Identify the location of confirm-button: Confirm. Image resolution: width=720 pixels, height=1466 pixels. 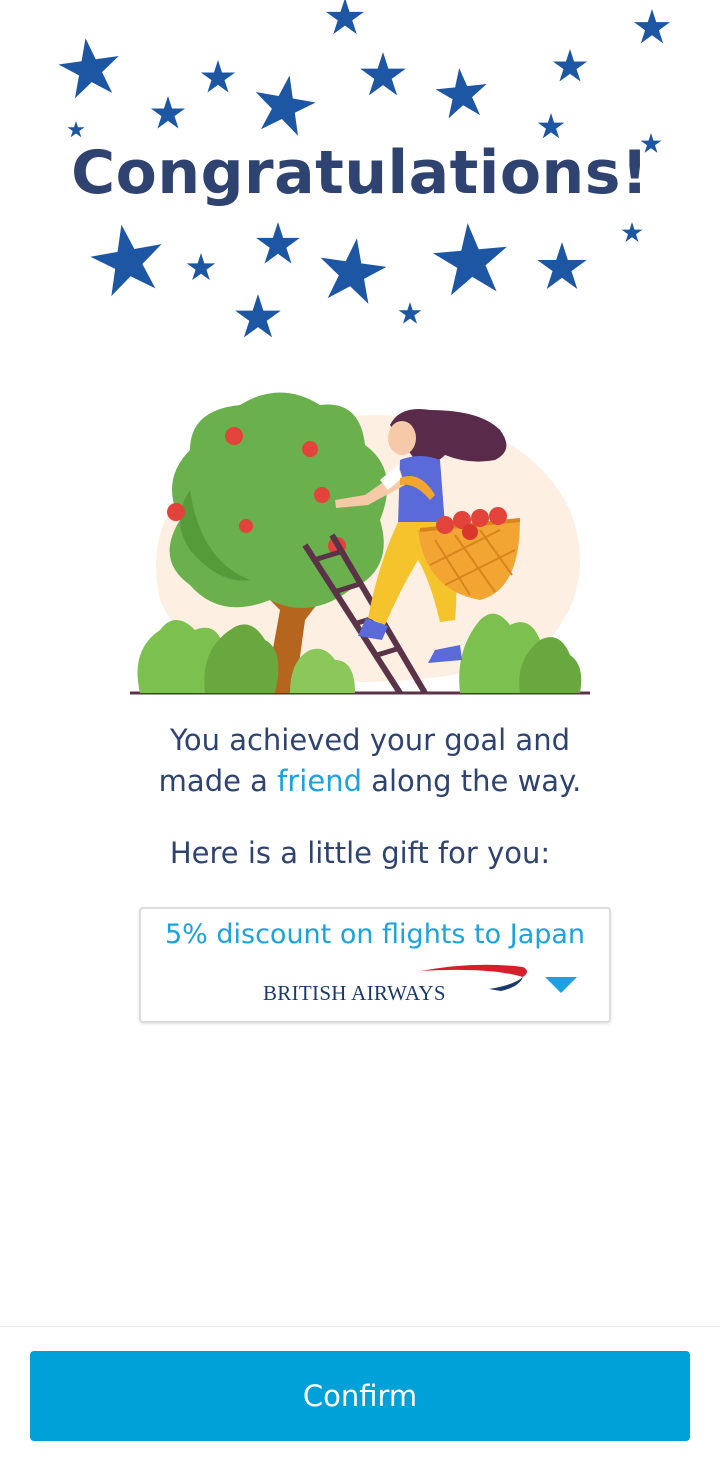
(360, 1396).